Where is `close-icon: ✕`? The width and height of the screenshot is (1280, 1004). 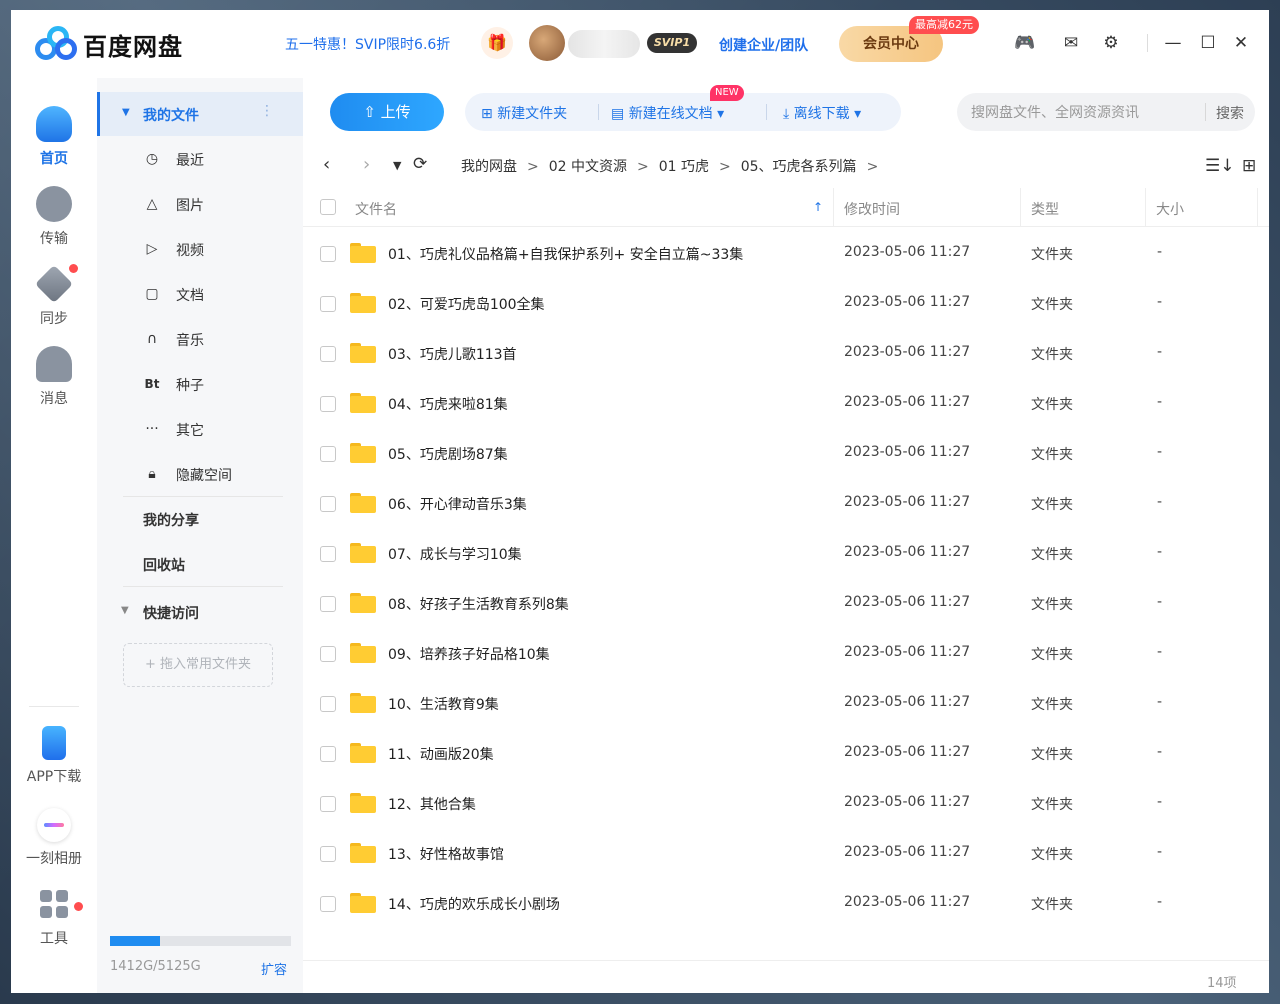
close-icon: ✕ is located at coordinates (1241, 43).